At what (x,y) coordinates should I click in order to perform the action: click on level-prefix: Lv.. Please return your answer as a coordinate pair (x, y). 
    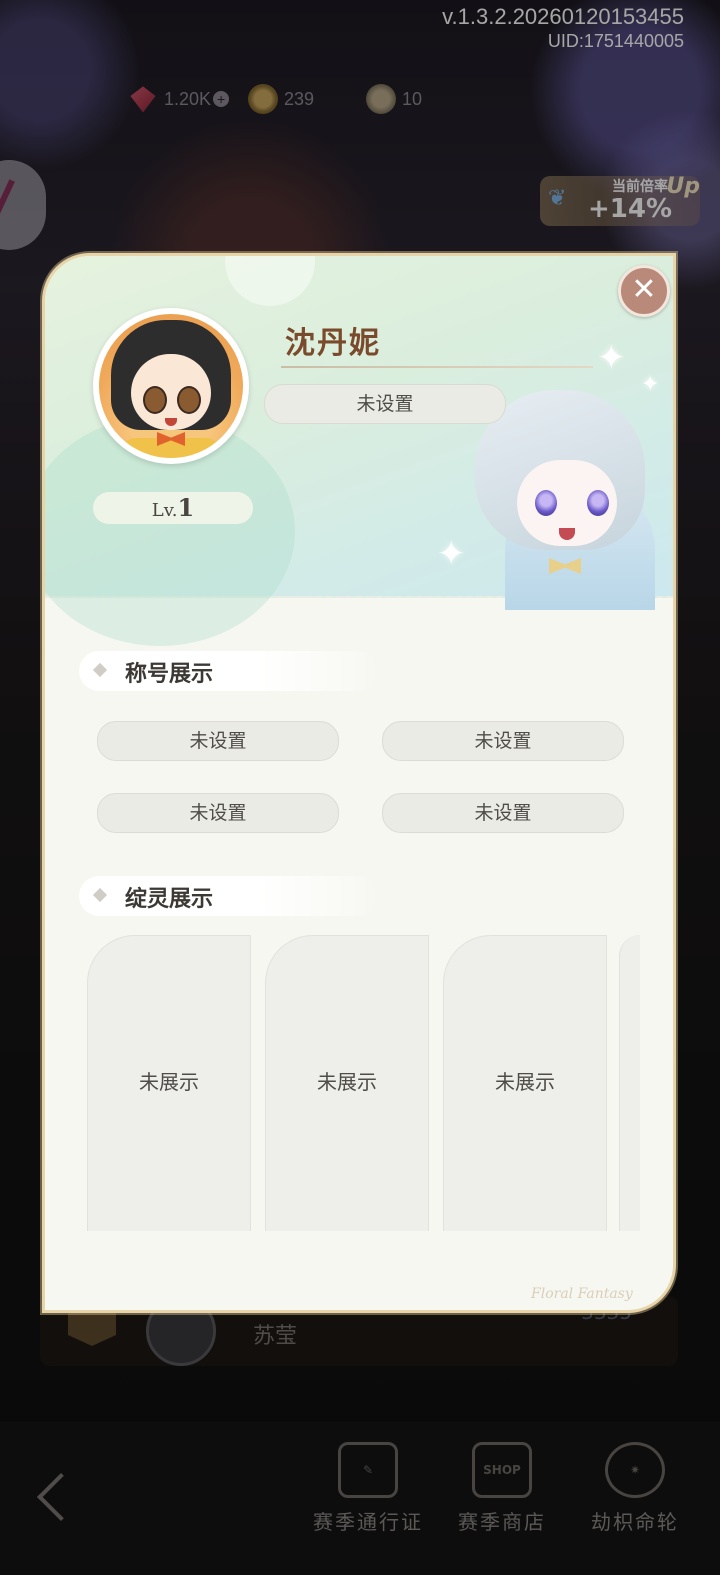
    Looking at the image, I should click on (164, 510).